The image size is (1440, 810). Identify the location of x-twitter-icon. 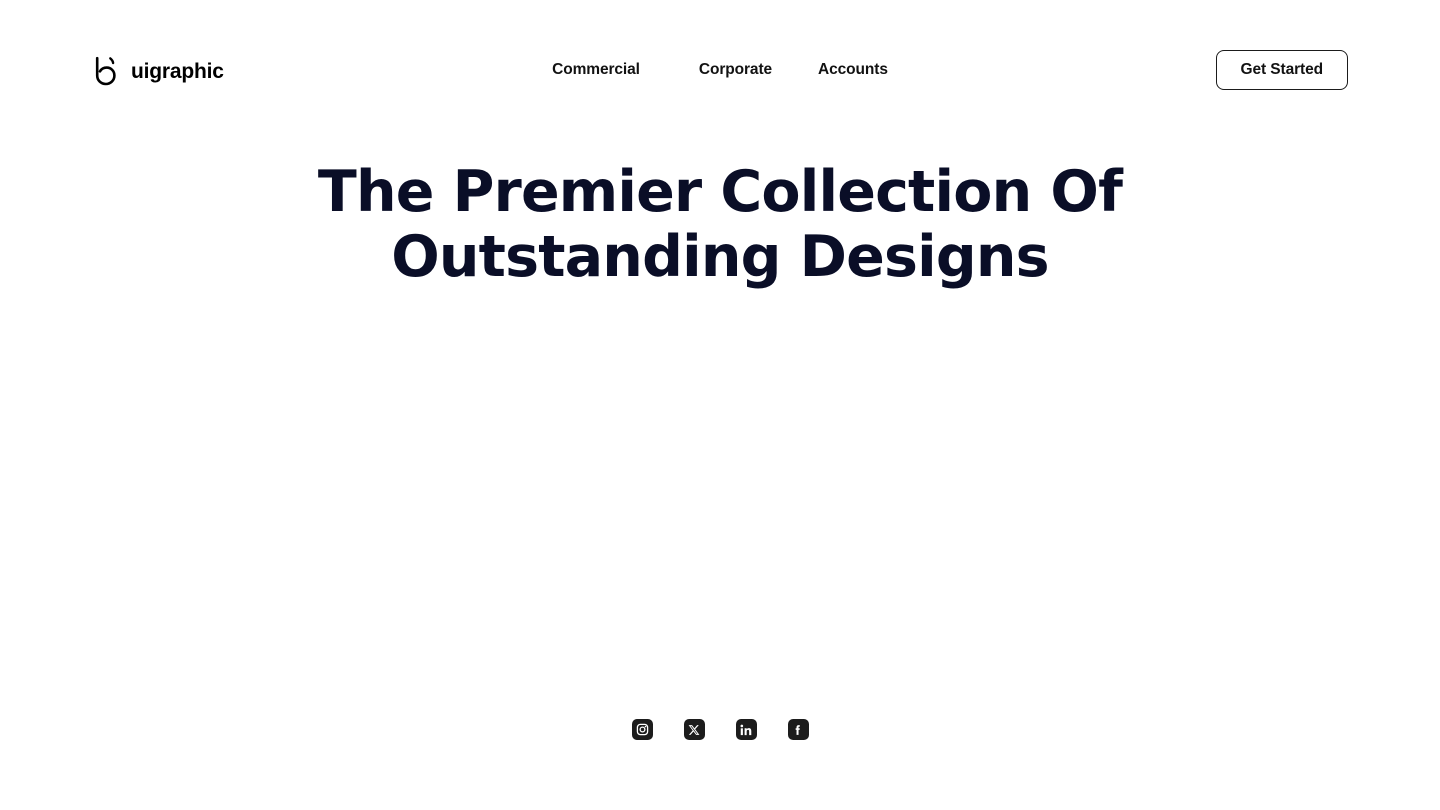
(694, 730).